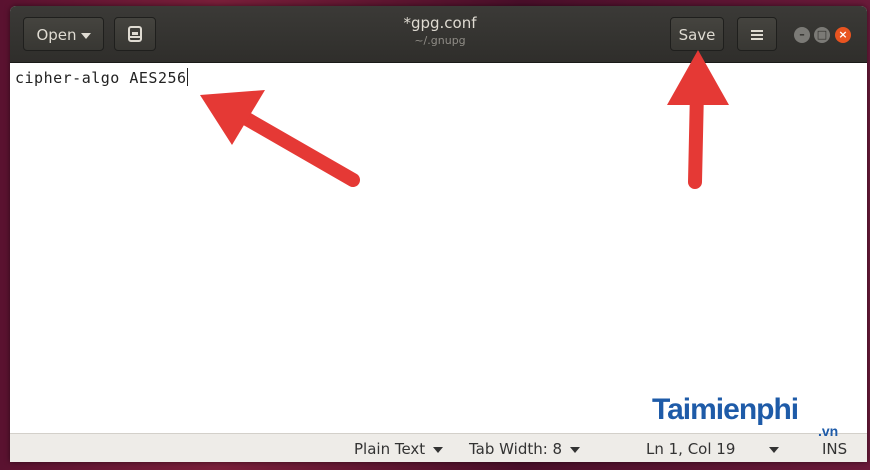 Image resolution: width=870 pixels, height=470 pixels. I want to click on save-button: Save, so click(697, 34).